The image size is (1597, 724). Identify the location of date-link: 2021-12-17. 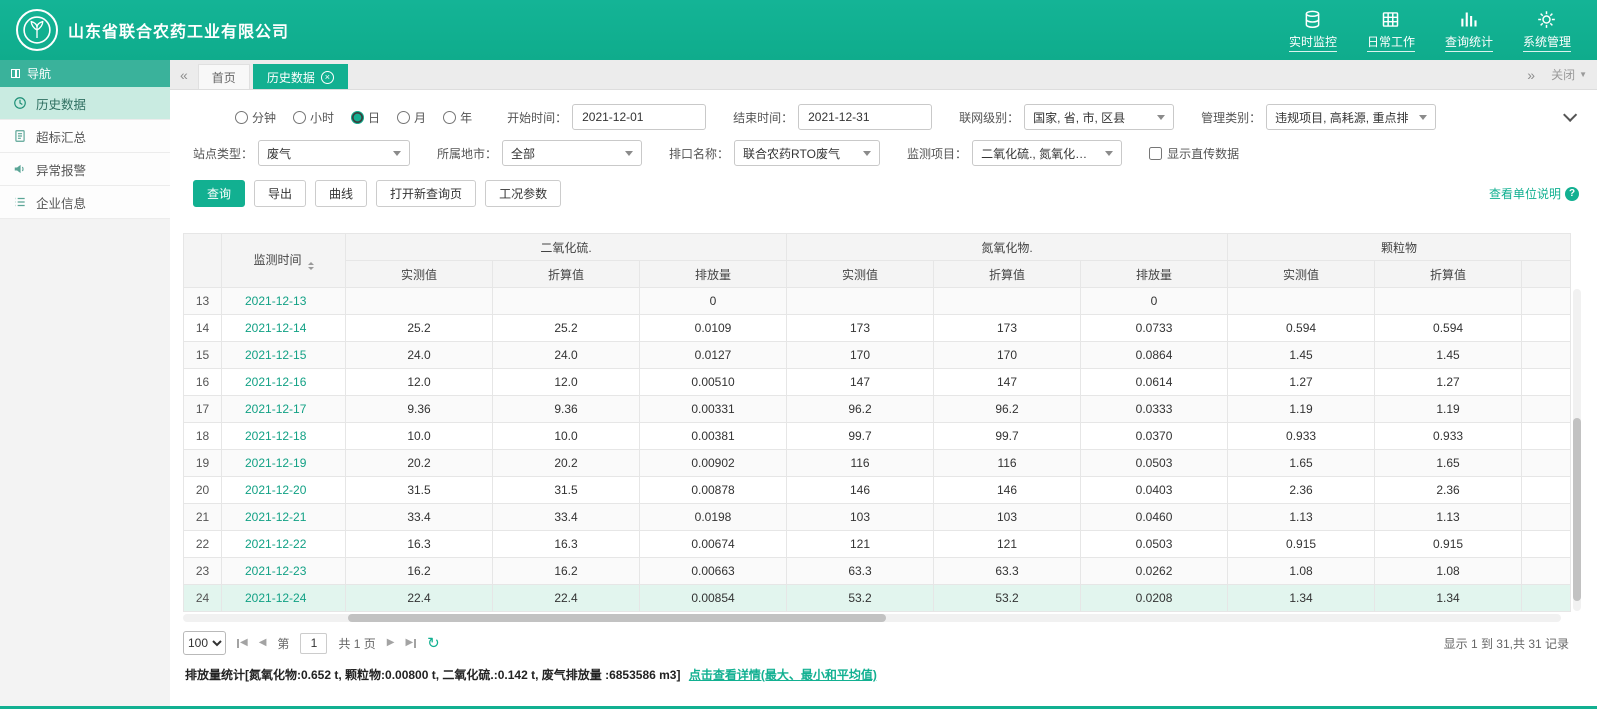
(283, 409).